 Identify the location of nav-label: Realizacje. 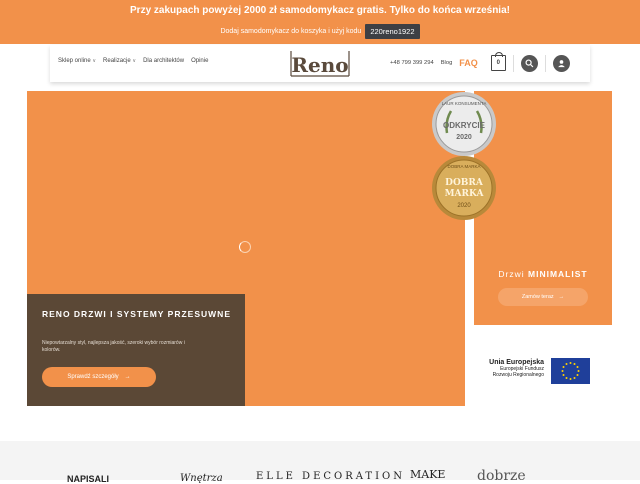
(117, 61).